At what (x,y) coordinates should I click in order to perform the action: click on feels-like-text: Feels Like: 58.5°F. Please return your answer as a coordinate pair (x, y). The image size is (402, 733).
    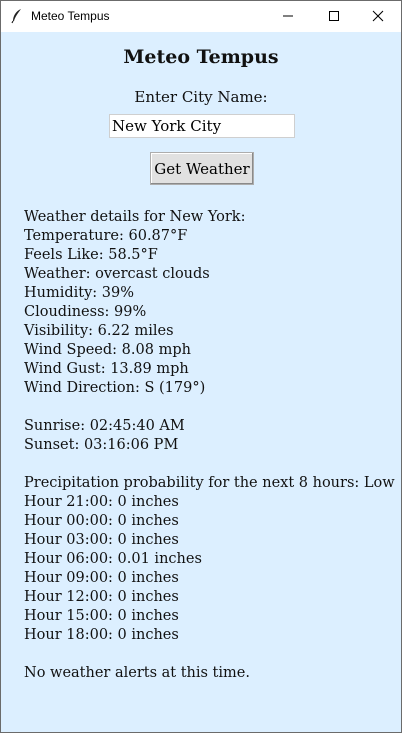
    Looking at the image, I should click on (91, 255).